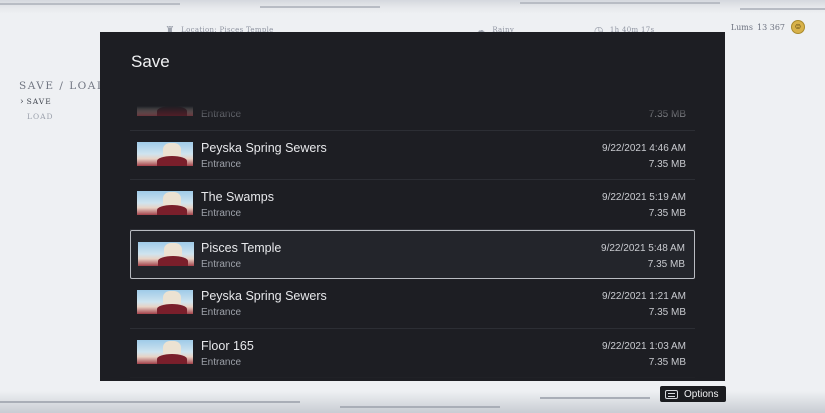 This screenshot has height=413, width=825. I want to click on lums-value: 13 367, so click(771, 27).